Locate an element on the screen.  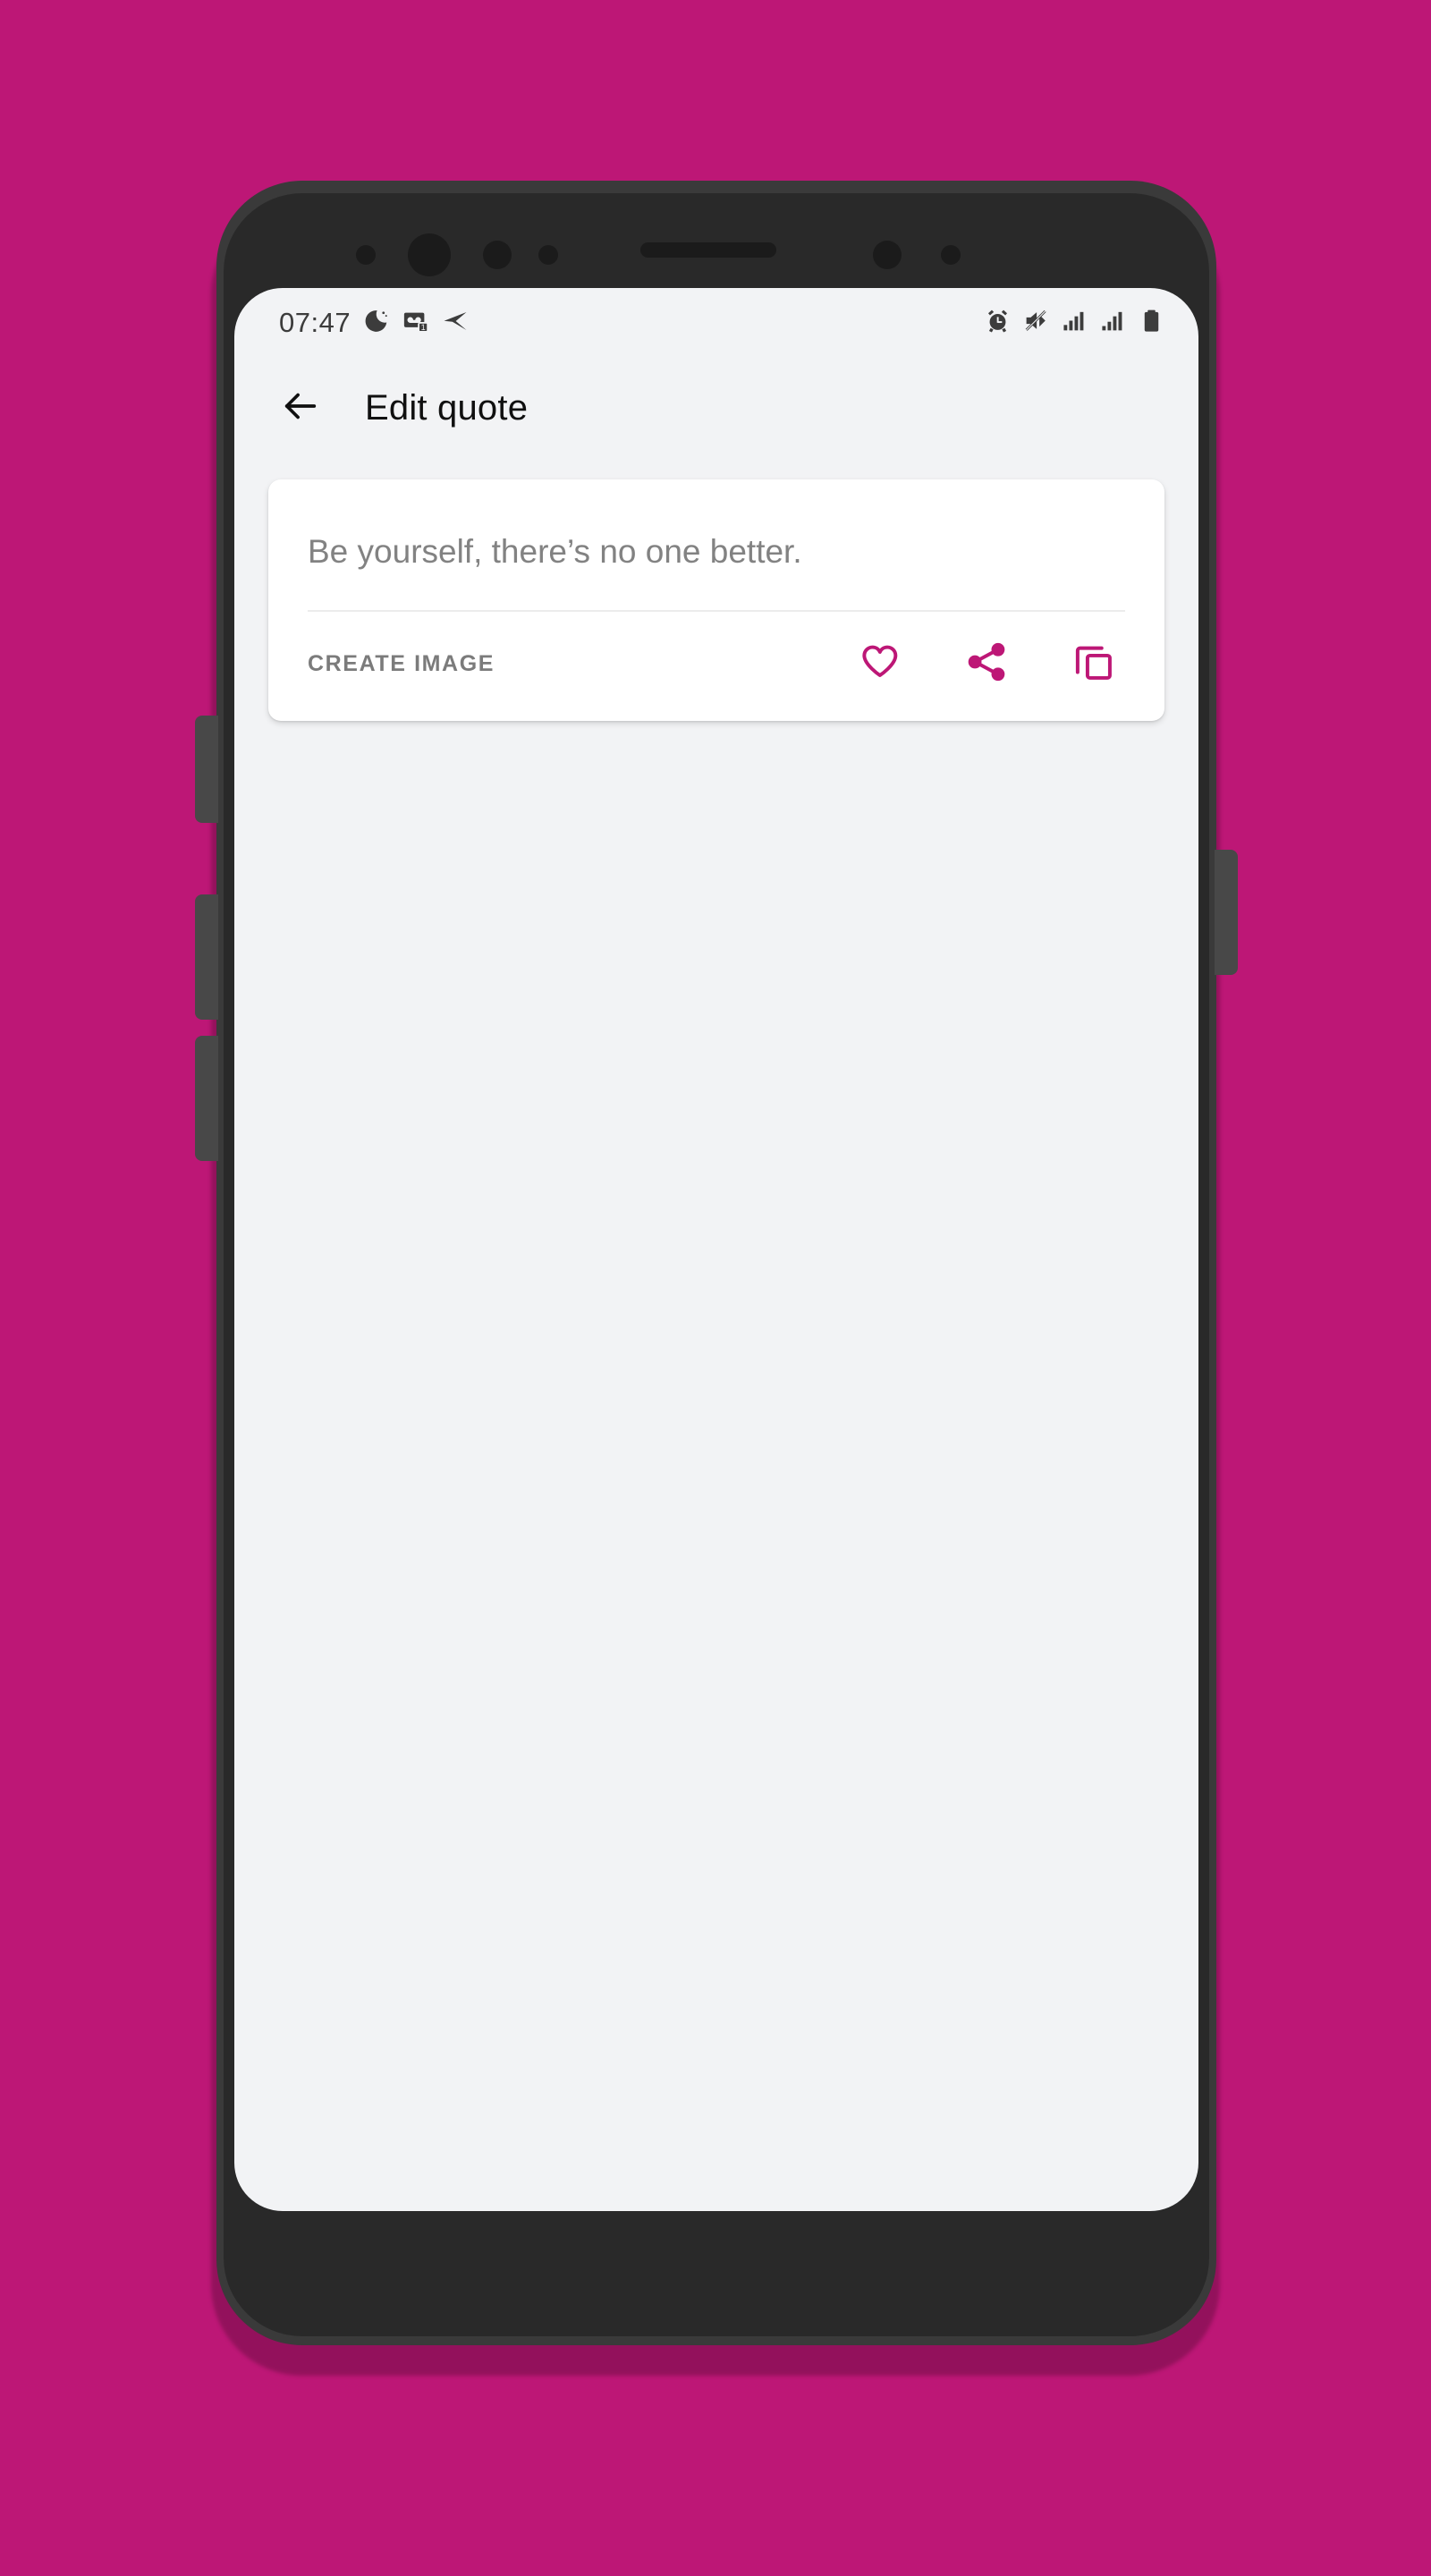
copy-button is located at coordinates (1094, 665).